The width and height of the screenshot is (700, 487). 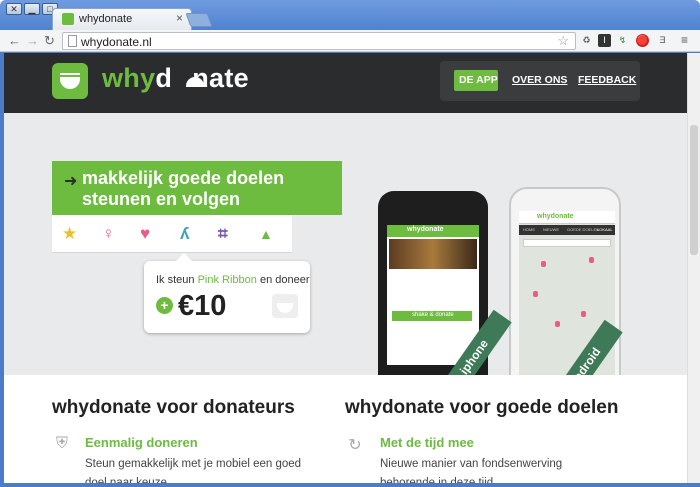 What do you see at coordinates (350, 15) in the screenshot?
I see `title-bar: ✕ ▁ □ whydonate ×` at bounding box center [350, 15].